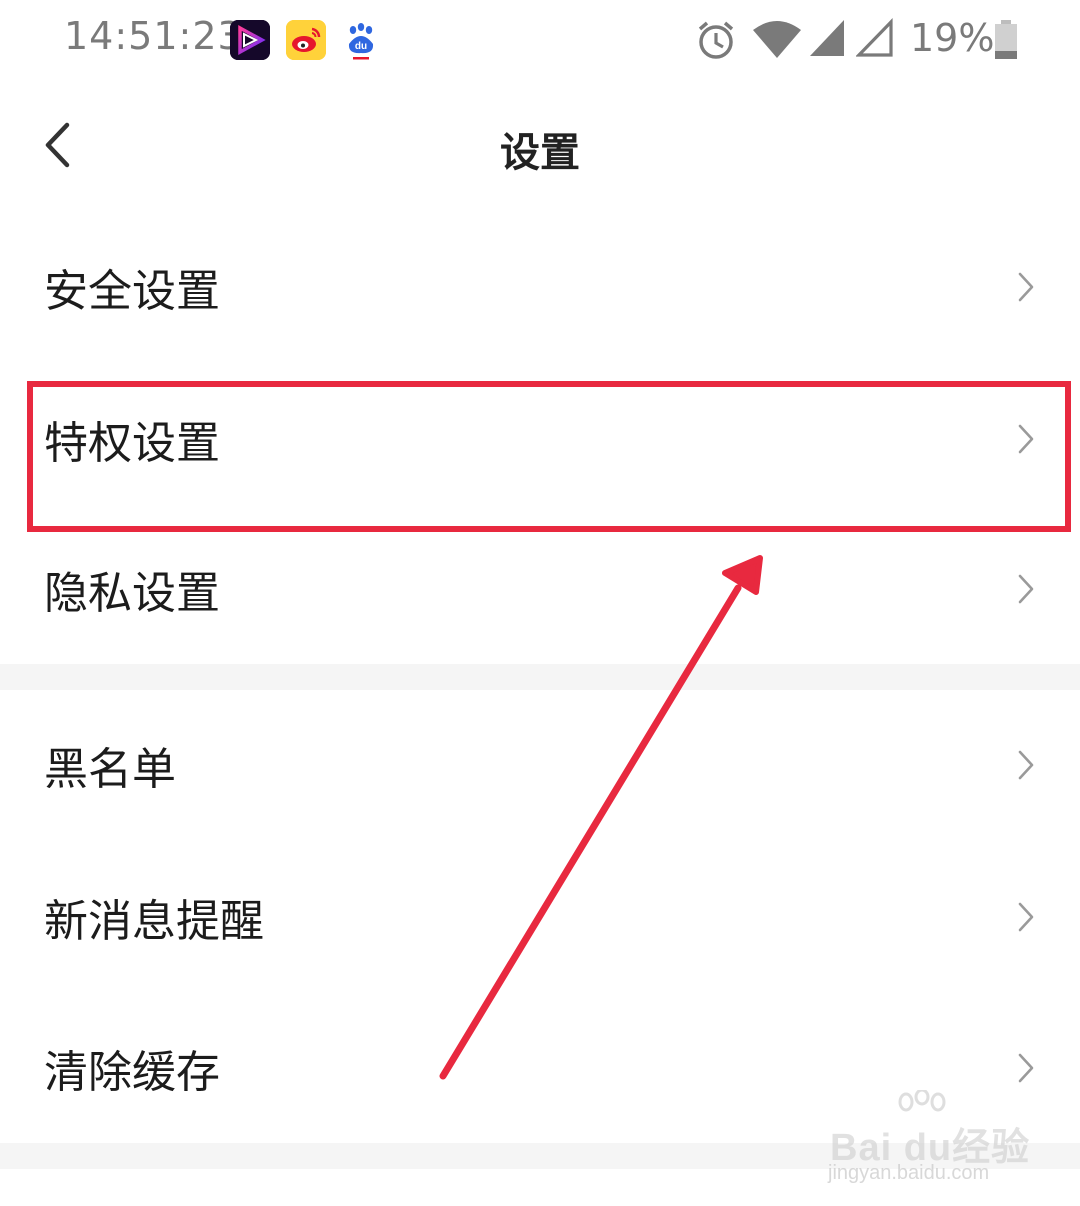  What do you see at coordinates (540, 41) in the screenshot?
I see `status-bar: 14:51:23 du 19%` at bounding box center [540, 41].